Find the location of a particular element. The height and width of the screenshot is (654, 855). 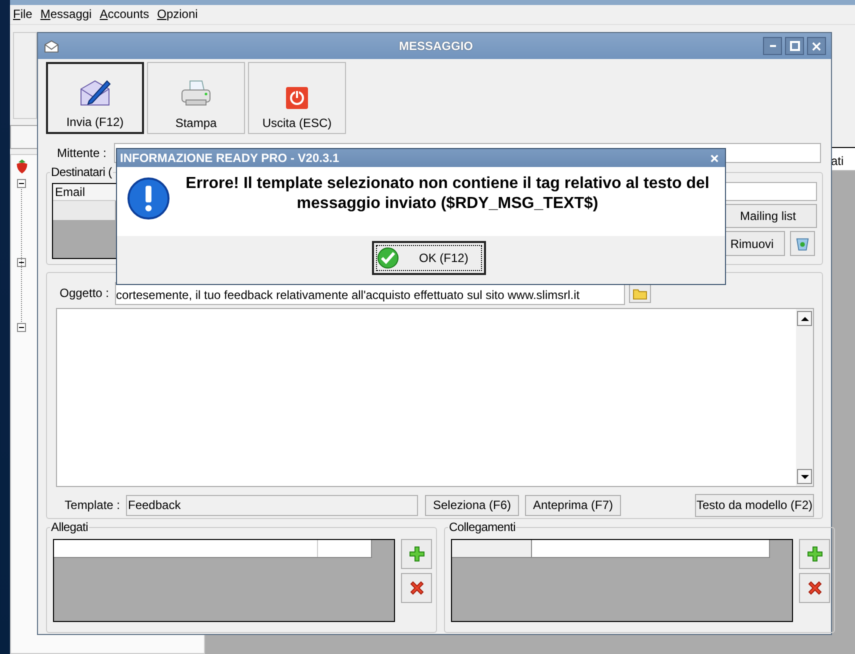

toolbar-button: Stampa is located at coordinates (196, 98).